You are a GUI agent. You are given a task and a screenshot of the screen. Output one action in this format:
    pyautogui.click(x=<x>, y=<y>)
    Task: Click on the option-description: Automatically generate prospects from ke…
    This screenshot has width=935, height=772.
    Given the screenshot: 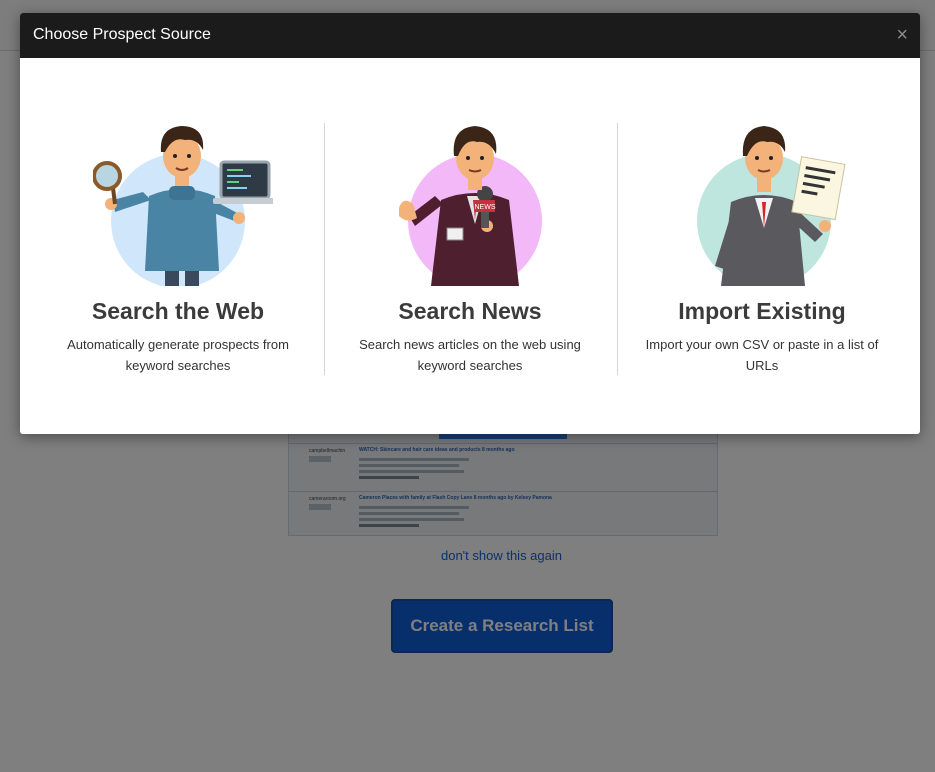 What is the action you would take?
    pyautogui.click(x=178, y=355)
    